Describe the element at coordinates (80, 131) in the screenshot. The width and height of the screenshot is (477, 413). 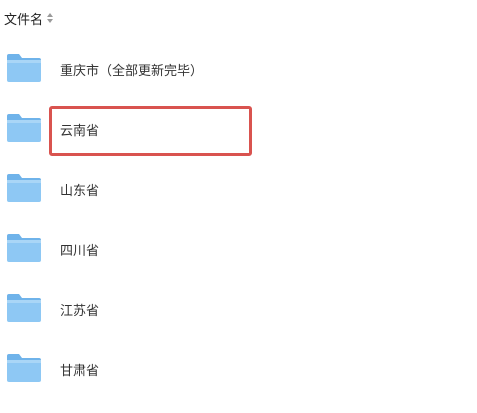
I see `file-name: 云南省` at that location.